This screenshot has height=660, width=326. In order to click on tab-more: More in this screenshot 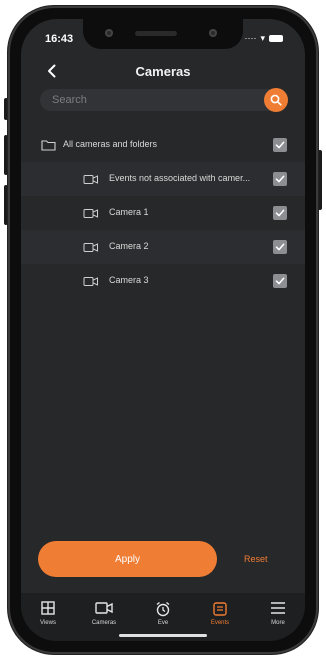, I will do `click(278, 613)`.